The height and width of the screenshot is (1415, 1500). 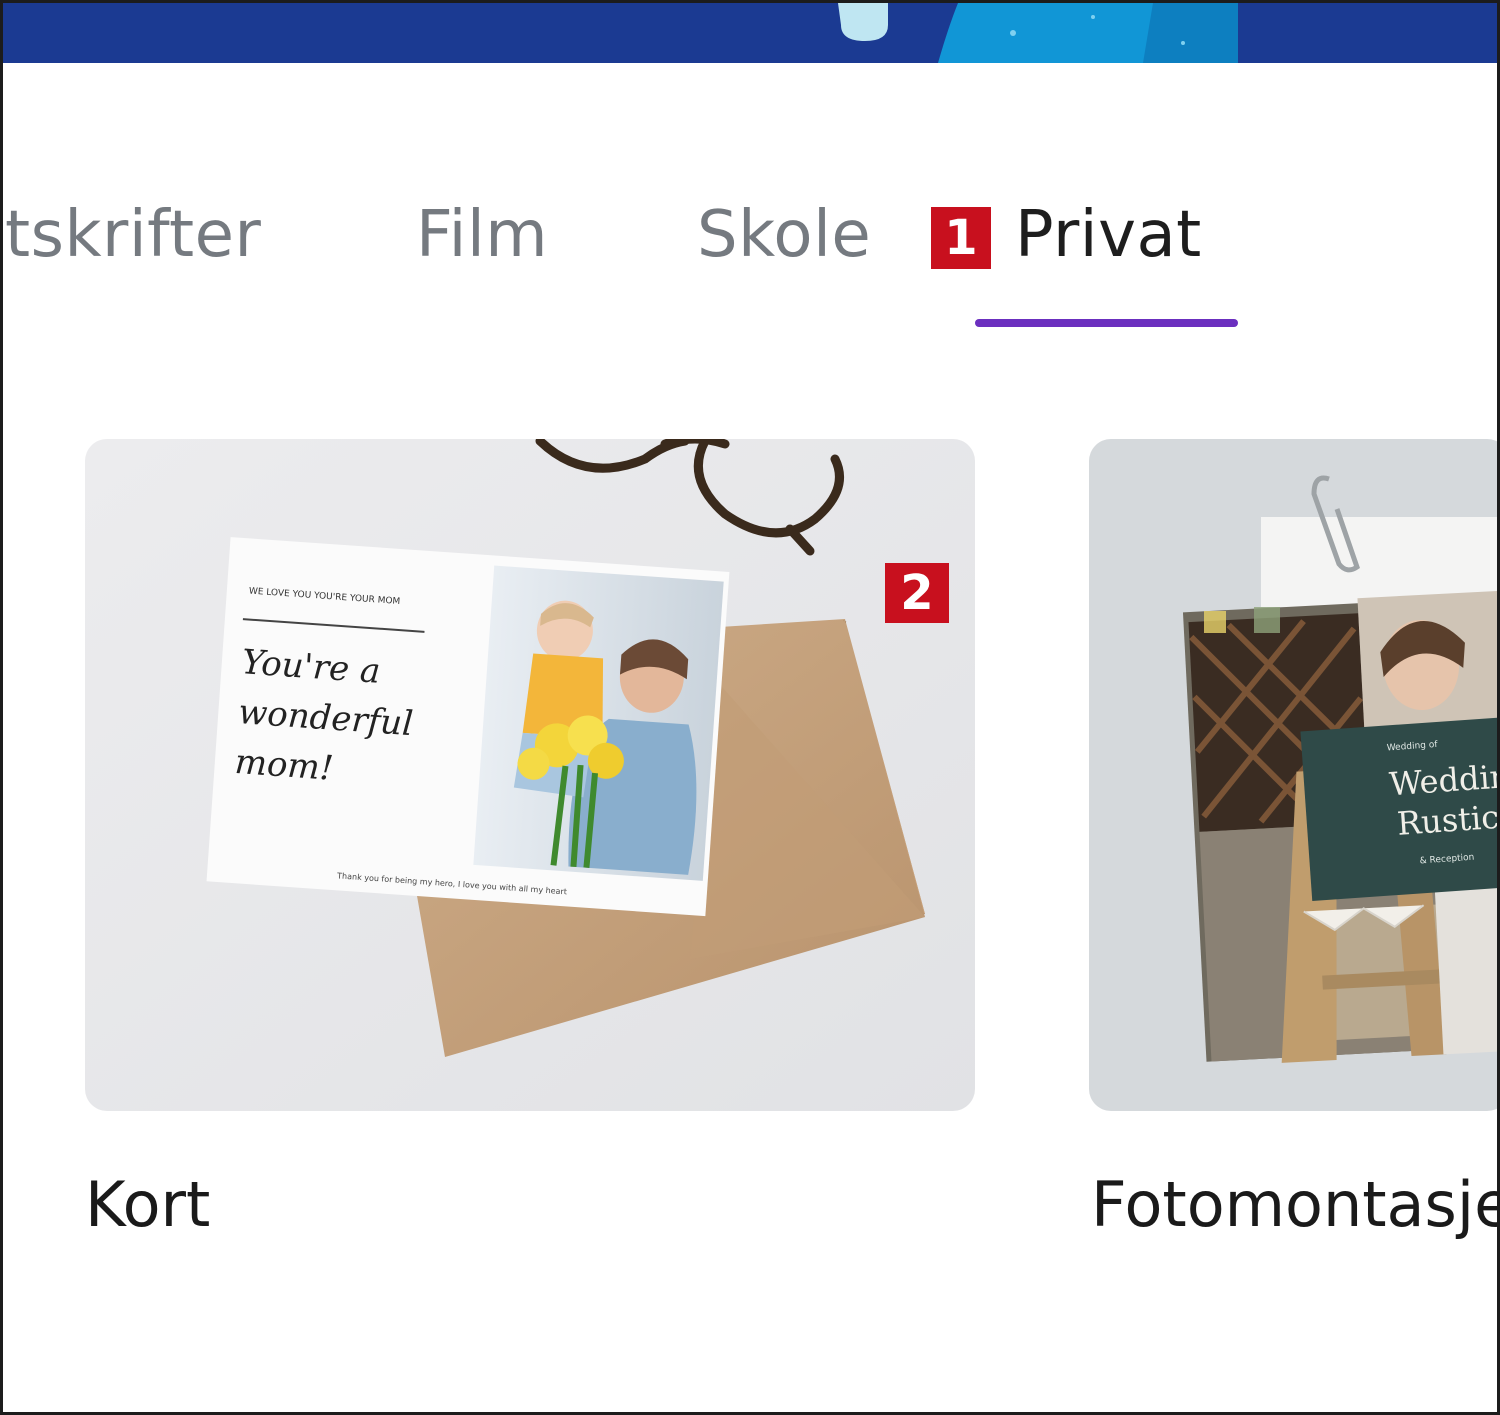 I want to click on active-tab-indicator, so click(x=1106, y=323).